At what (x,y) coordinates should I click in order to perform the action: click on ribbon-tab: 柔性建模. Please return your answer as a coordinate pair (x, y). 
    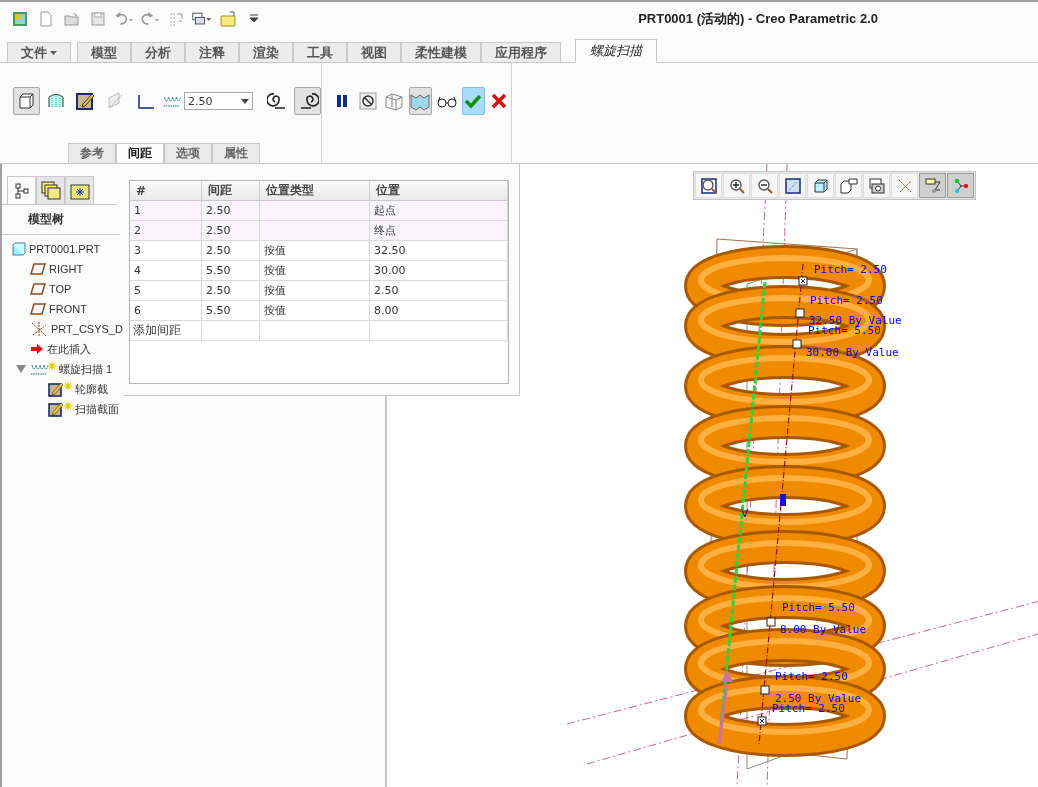
    Looking at the image, I should click on (441, 52).